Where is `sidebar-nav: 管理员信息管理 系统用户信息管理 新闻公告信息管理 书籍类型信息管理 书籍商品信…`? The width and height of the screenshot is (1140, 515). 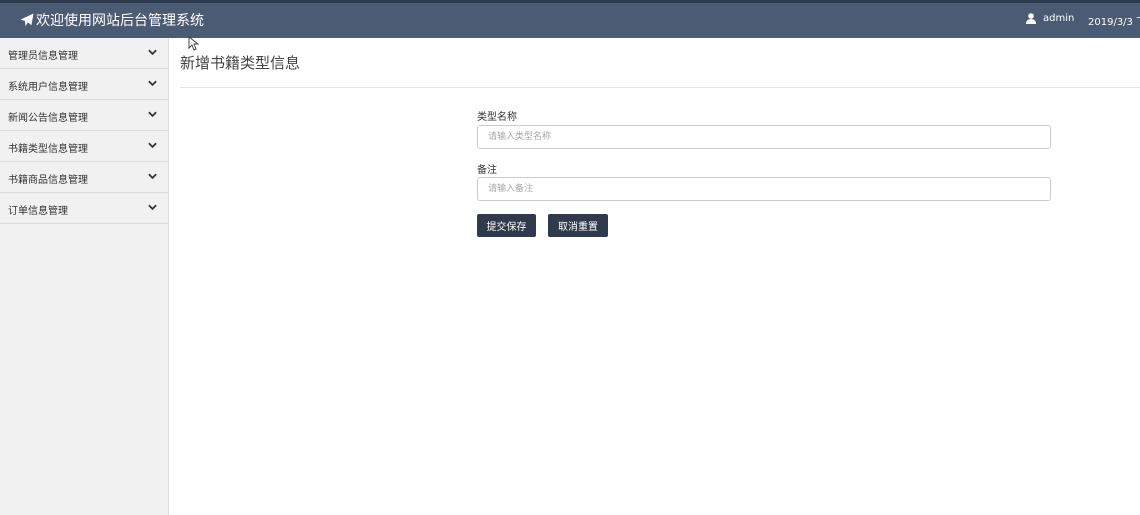
sidebar-nav: 管理员信息管理 系统用户信息管理 新闻公告信息管理 书籍类型信息管理 书籍商品信… is located at coordinates (84, 276).